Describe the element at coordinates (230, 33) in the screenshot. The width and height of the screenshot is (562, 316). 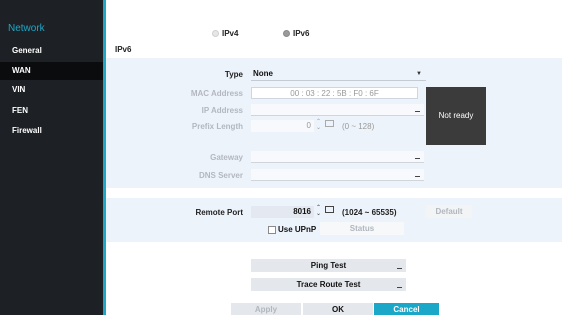
I see `radio-ipv4-label: IPv4` at that location.